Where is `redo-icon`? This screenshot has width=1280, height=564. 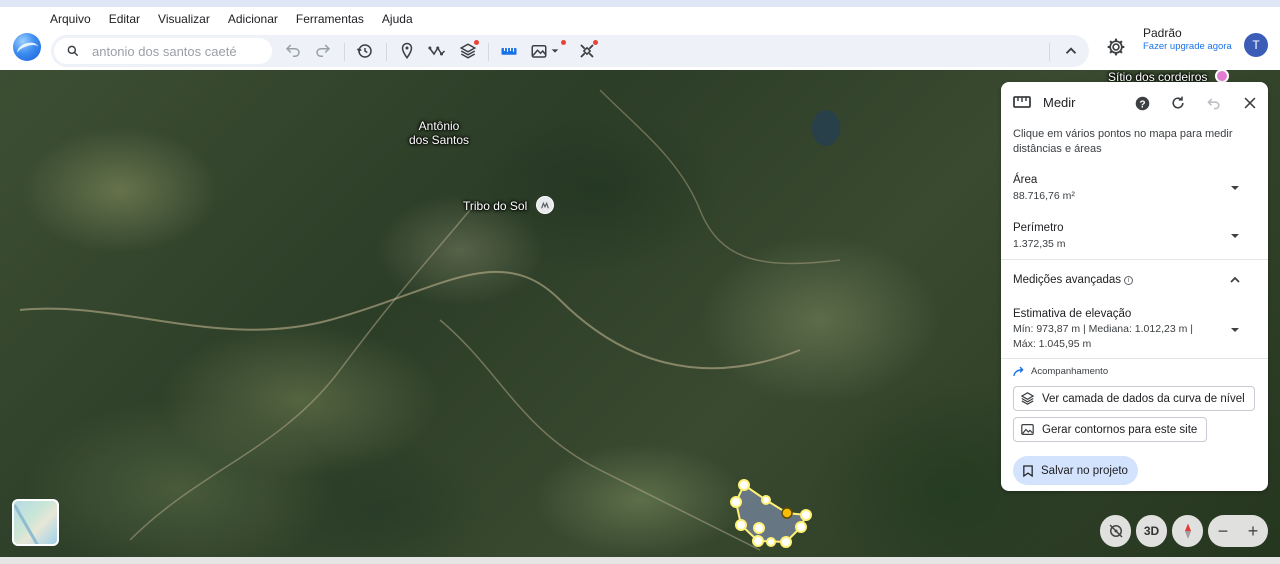
redo-icon is located at coordinates (323, 51).